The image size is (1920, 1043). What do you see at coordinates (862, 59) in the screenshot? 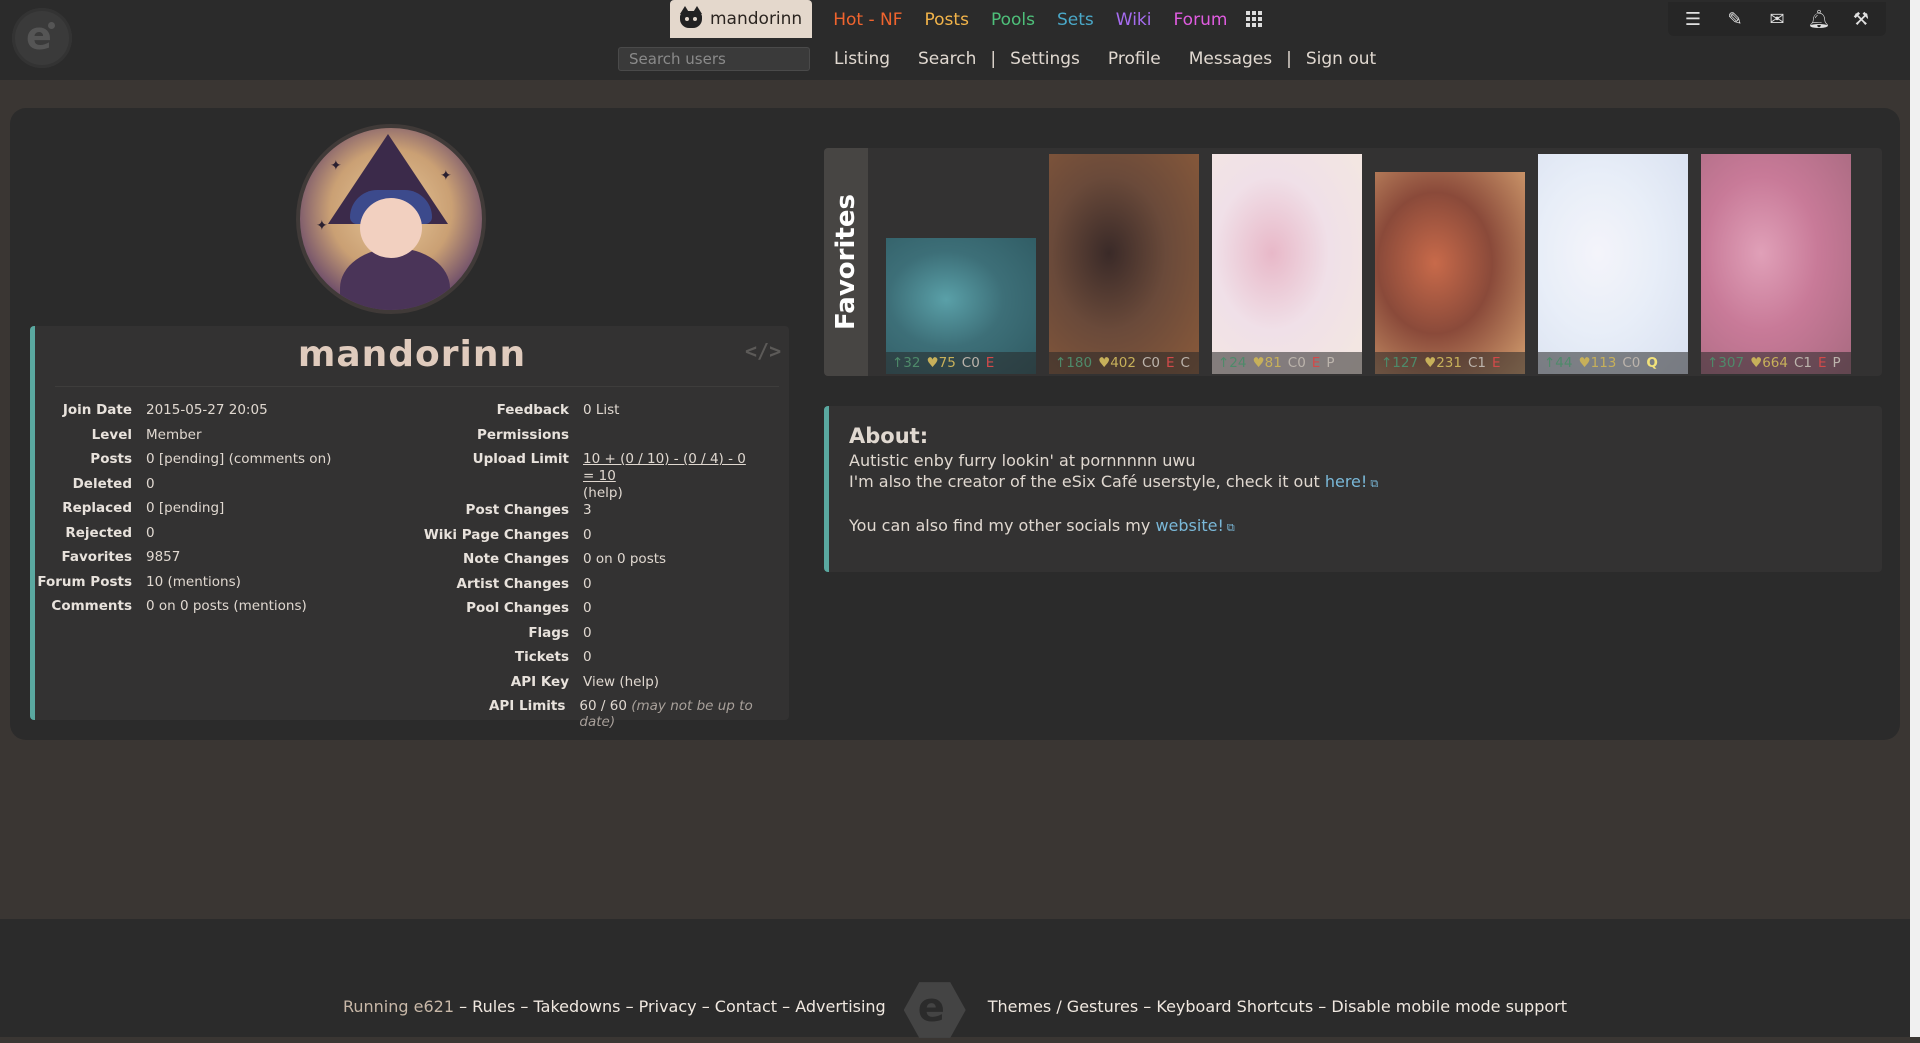
I see `subnav-listing: Listing` at bounding box center [862, 59].